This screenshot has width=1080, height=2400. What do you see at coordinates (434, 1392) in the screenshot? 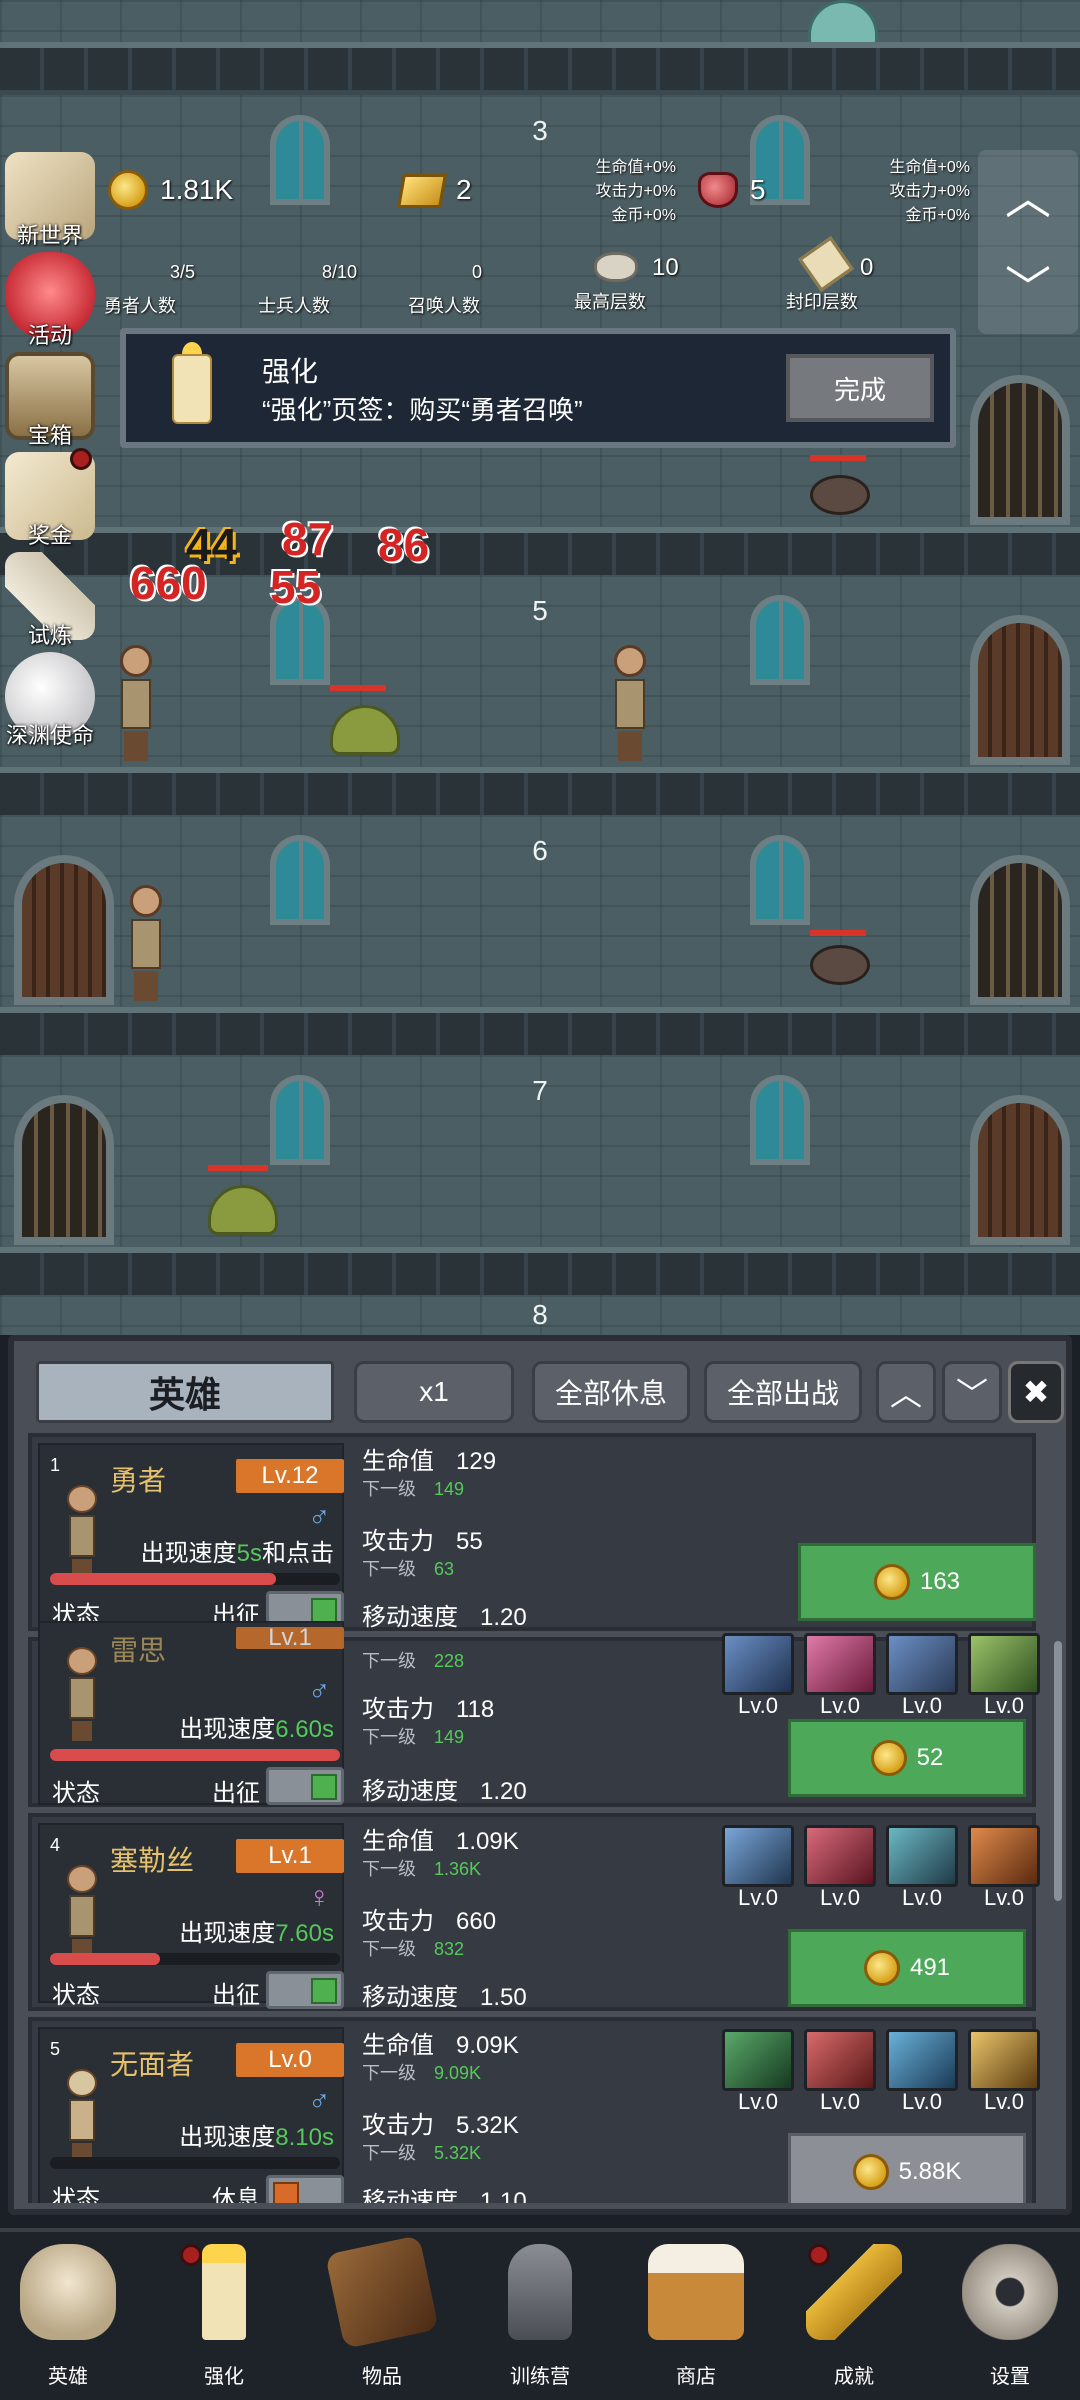
I see `multiplier-button: x1` at bounding box center [434, 1392].